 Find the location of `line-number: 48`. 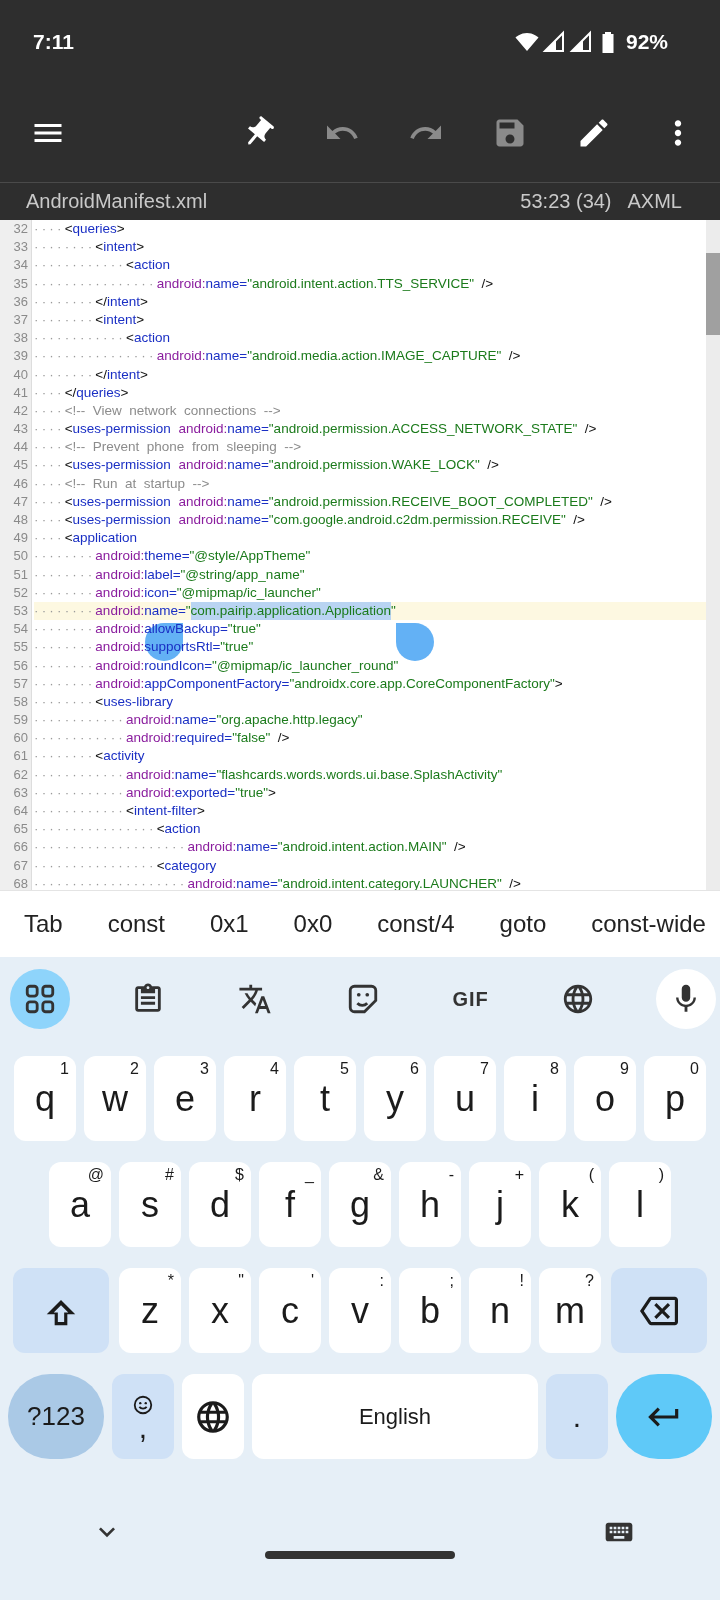

line-number: 48 is located at coordinates (20, 520).